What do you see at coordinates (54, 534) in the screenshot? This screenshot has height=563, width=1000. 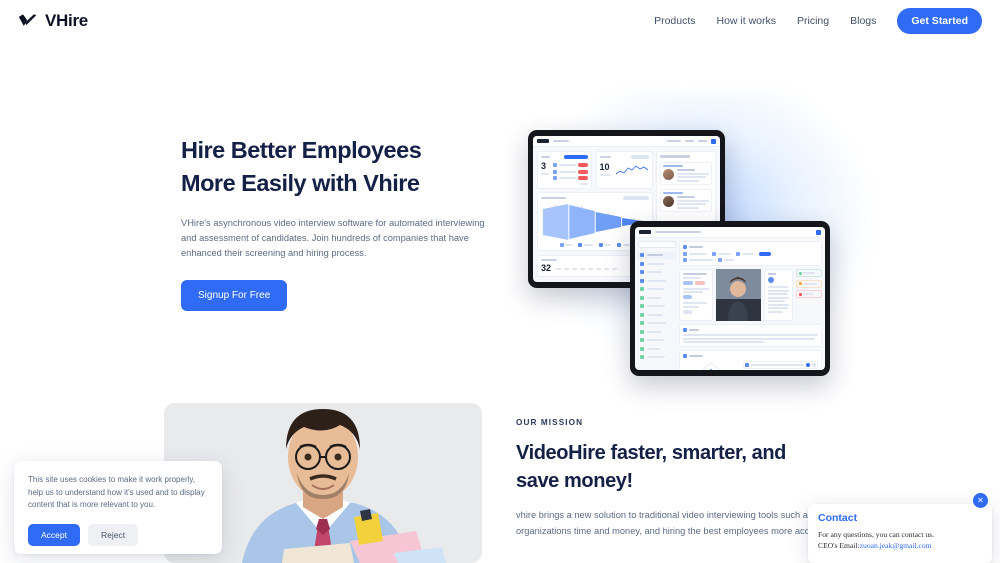 I see `cookie-accept-button: Accept` at bounding box center [54, 534].